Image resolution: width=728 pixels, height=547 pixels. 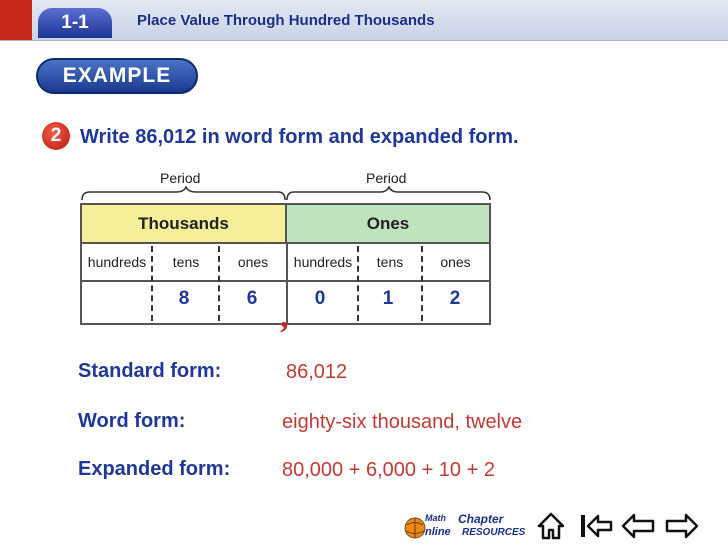 What do you see at coordinates (388, 223) in the screenshot?
I see `period-ones-header: Ones` at bounding box center [388, 223].